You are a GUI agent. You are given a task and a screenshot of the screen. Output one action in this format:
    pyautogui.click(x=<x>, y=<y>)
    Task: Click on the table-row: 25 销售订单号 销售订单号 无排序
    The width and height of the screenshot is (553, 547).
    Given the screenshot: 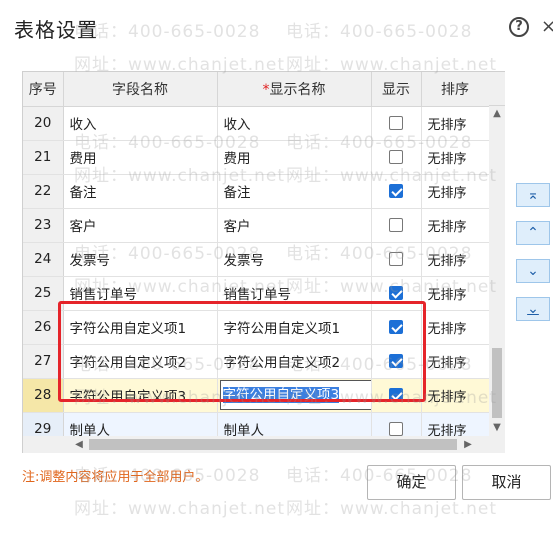 What is the action you would take?
    pyautogui.click(x=256, y=293)
    